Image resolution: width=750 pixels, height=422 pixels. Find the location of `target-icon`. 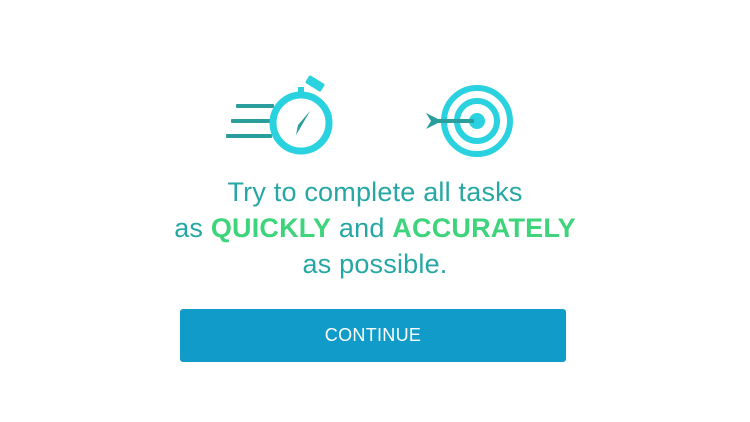

target-icon is located at coordinates (469, 121).